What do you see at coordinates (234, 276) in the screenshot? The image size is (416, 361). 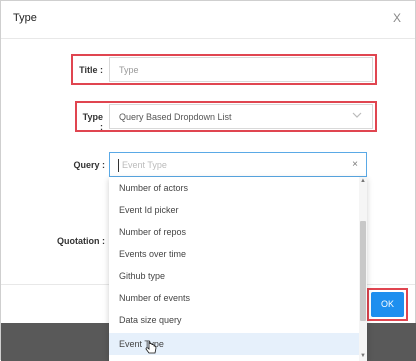 I see `dropdown-item: Github type` at bounding box center [234, 276].